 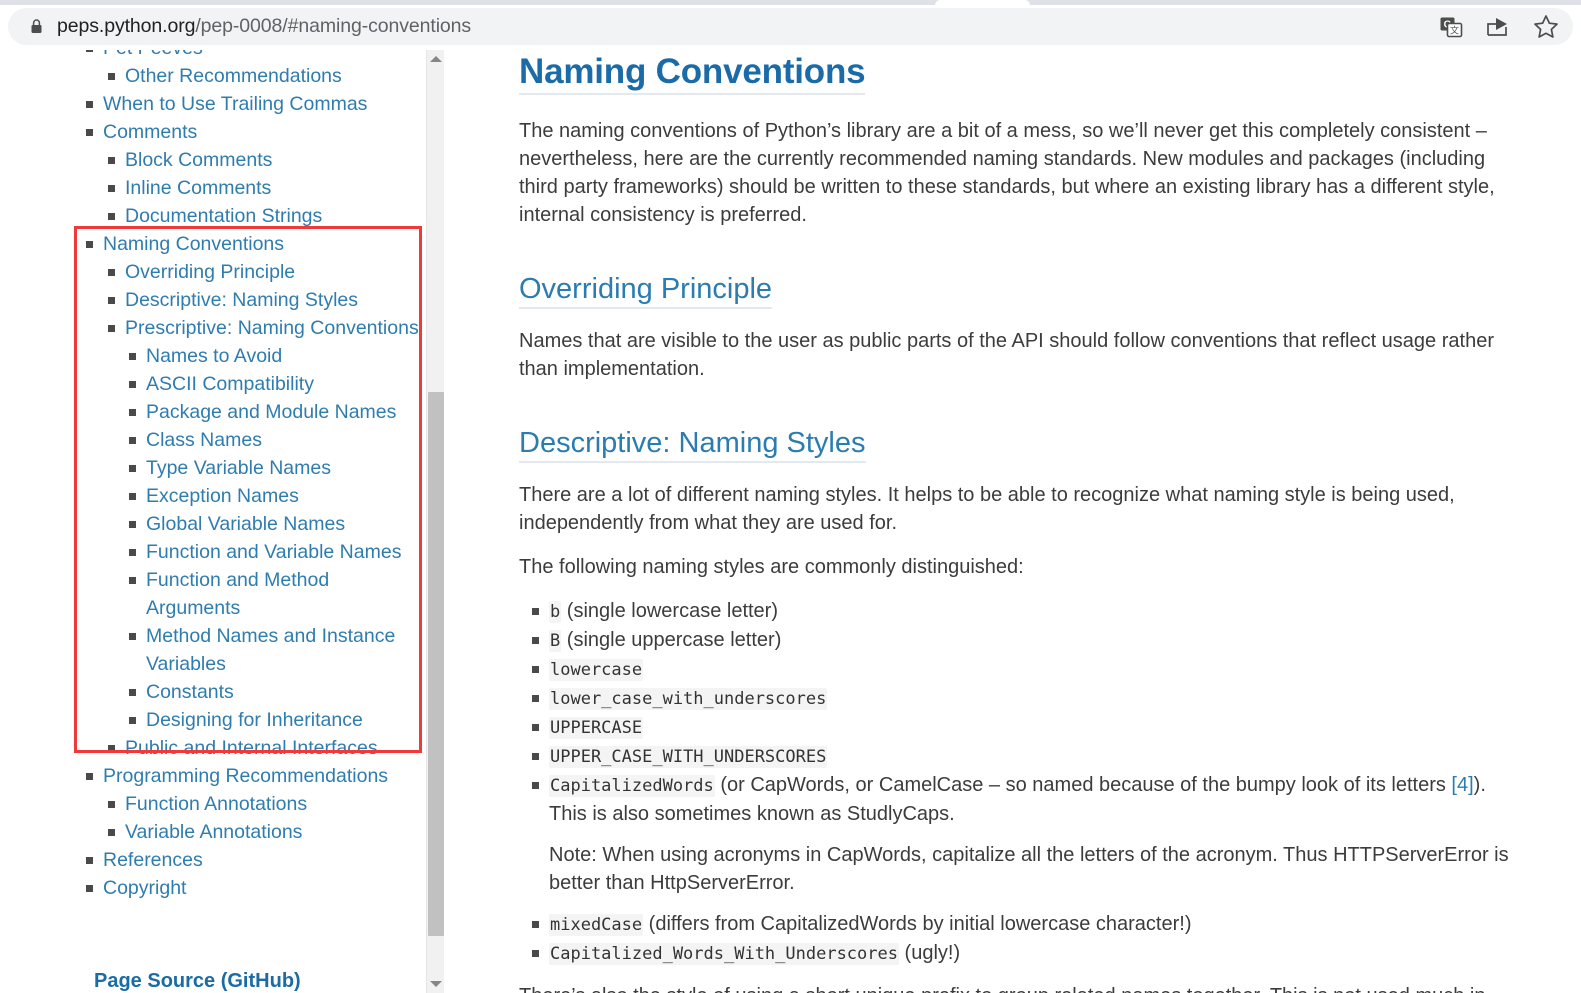 I want to click on style-code: B, so click(x=555, y=641).